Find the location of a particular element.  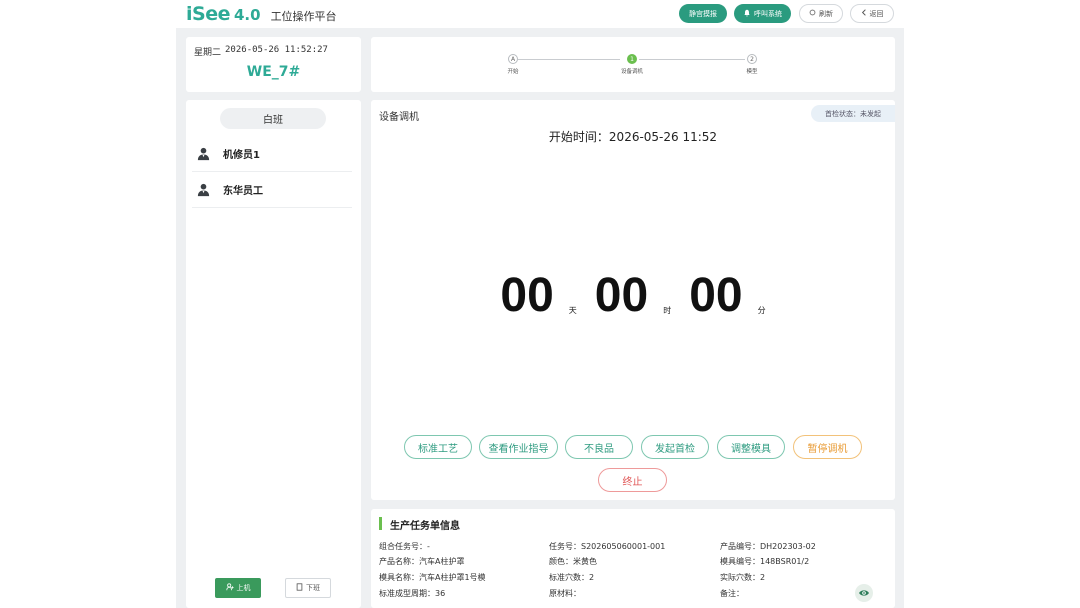

view-work-guide-button: 查看作业指导 is located at coordinates (518, 447).